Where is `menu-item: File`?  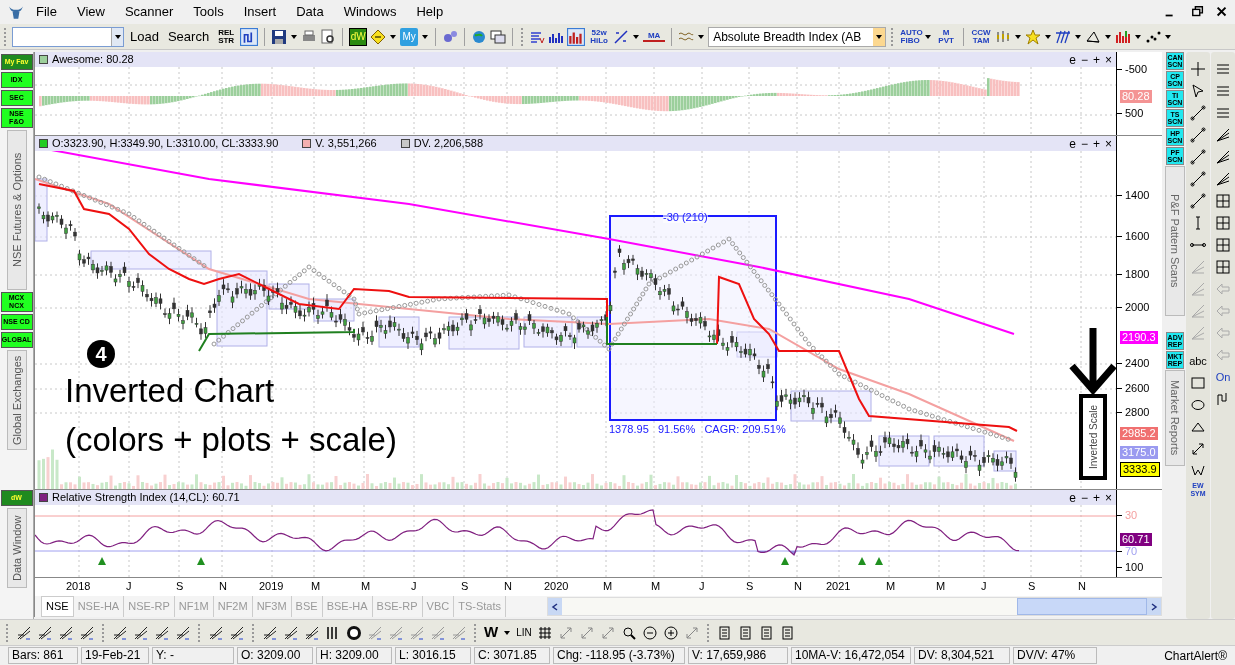 menu-item: File is located at coordinates (46, 12).